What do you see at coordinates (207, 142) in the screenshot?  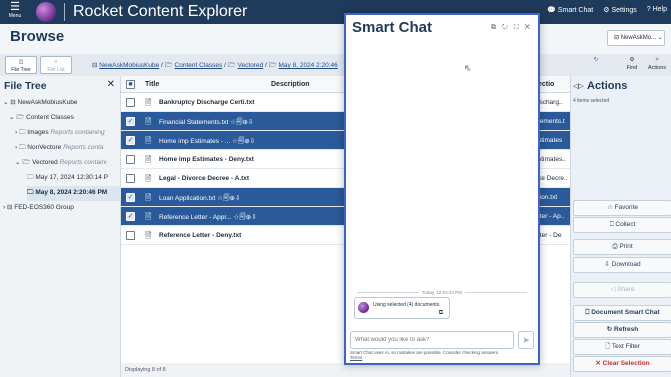 I see `row-title: Home imp Estimates - ... ☆🗐⊕⇩` at bounding box center [207, 142].